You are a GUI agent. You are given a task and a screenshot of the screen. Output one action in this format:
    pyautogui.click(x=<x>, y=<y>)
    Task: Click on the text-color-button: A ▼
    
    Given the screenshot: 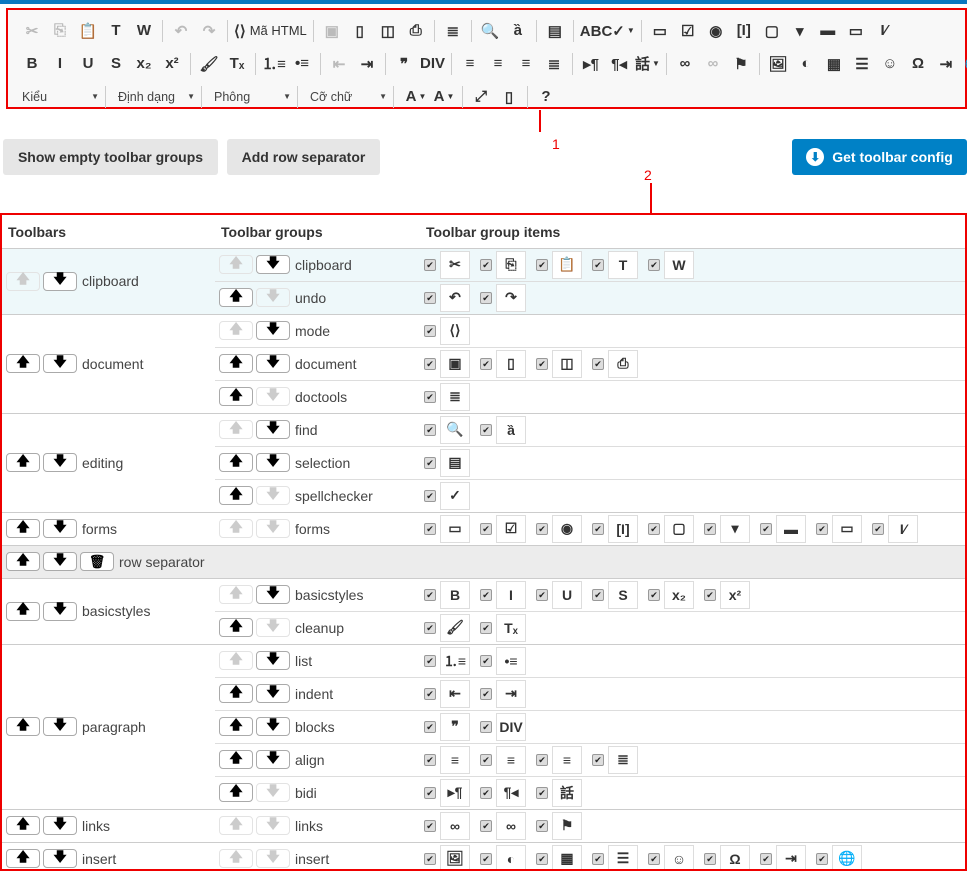 What is the action you would take?
    pyautogui.click(x=416, y=97)
    